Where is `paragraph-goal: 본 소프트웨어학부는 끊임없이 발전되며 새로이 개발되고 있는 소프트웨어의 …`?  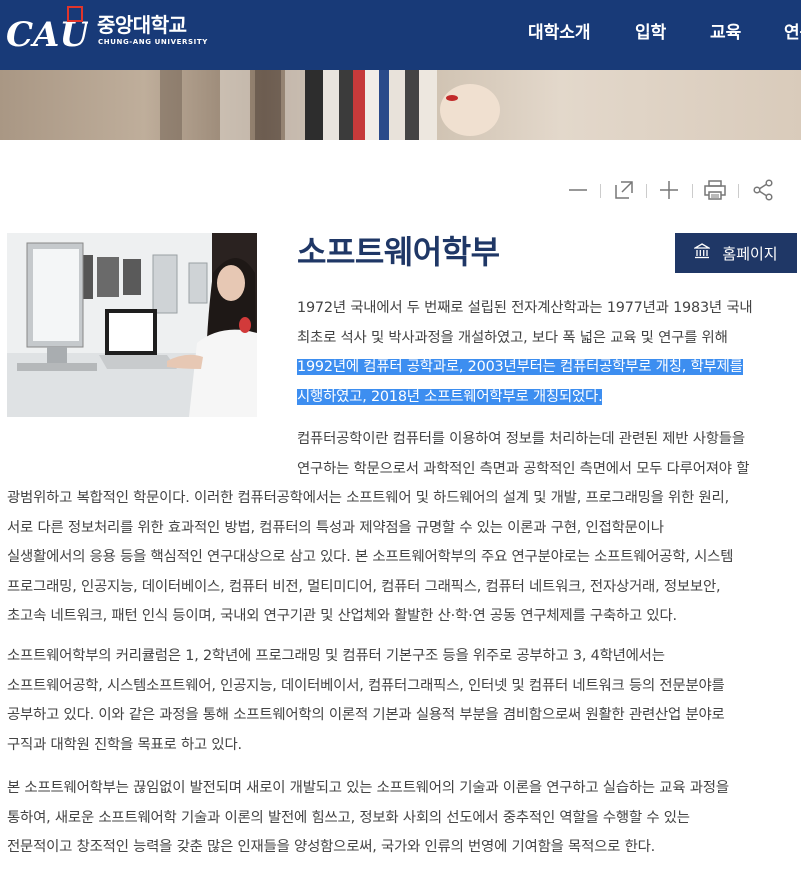 paragraph-goal: 본 소프트웨어학부는 끊임없이 발전되며 새로이 개발되고 있는 소프트웨어의 … is located at coordinates (368, 818).